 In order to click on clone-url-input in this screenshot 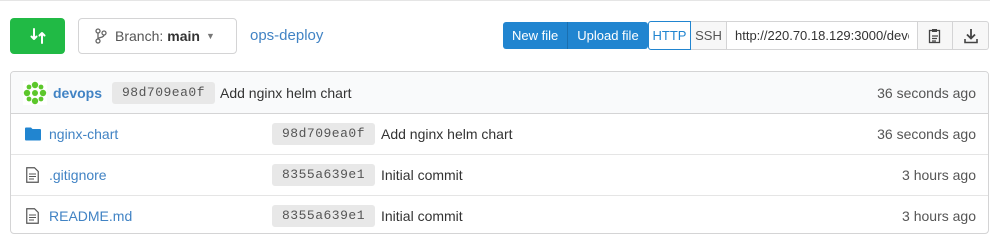, I will do `click(822, 35)`.